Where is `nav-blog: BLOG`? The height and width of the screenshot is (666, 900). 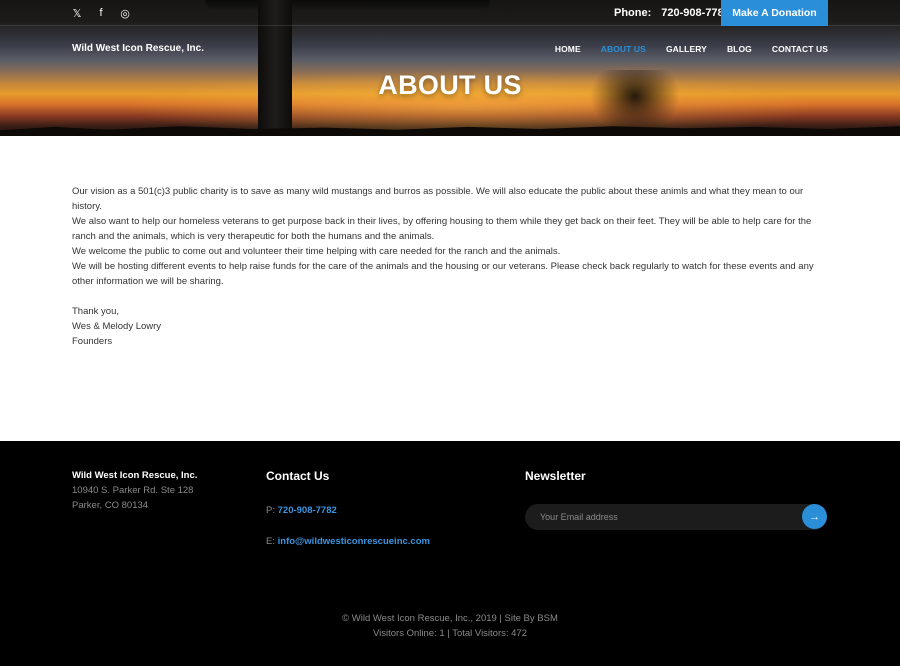
nav-blog: BLOG is located at coordinates (739, 49).